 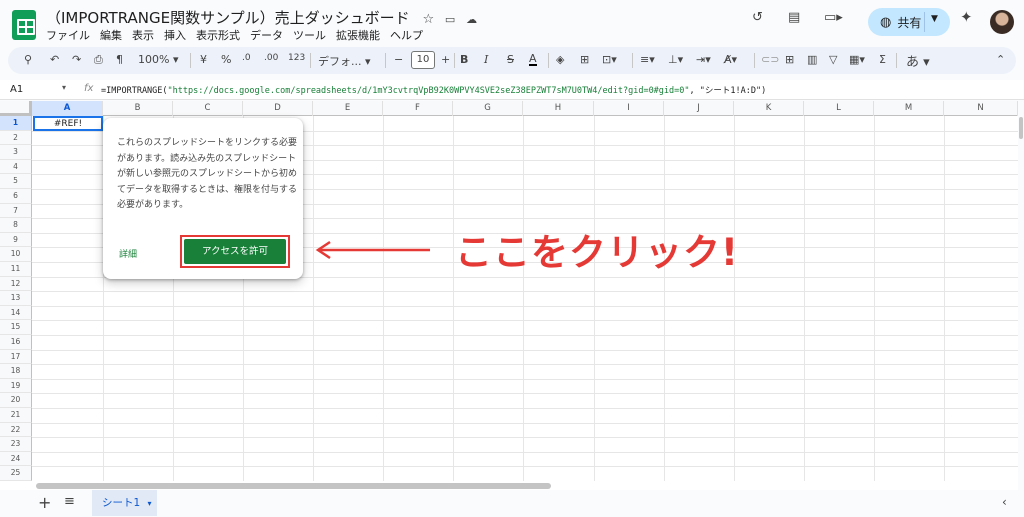 What do you see at coordinates (833, 17) in the screenshot?
I see `meet-icon: ▭▸` at bounding box center [833, 17].